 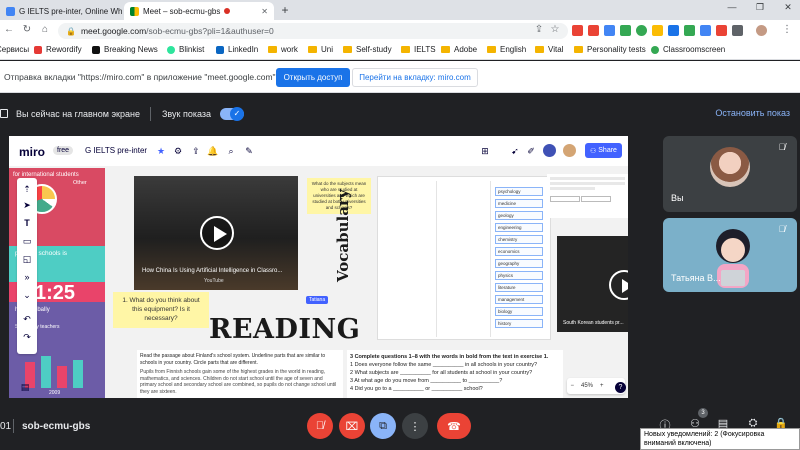 I want to click on star-icon: ☆, so click(x=555, y=29).